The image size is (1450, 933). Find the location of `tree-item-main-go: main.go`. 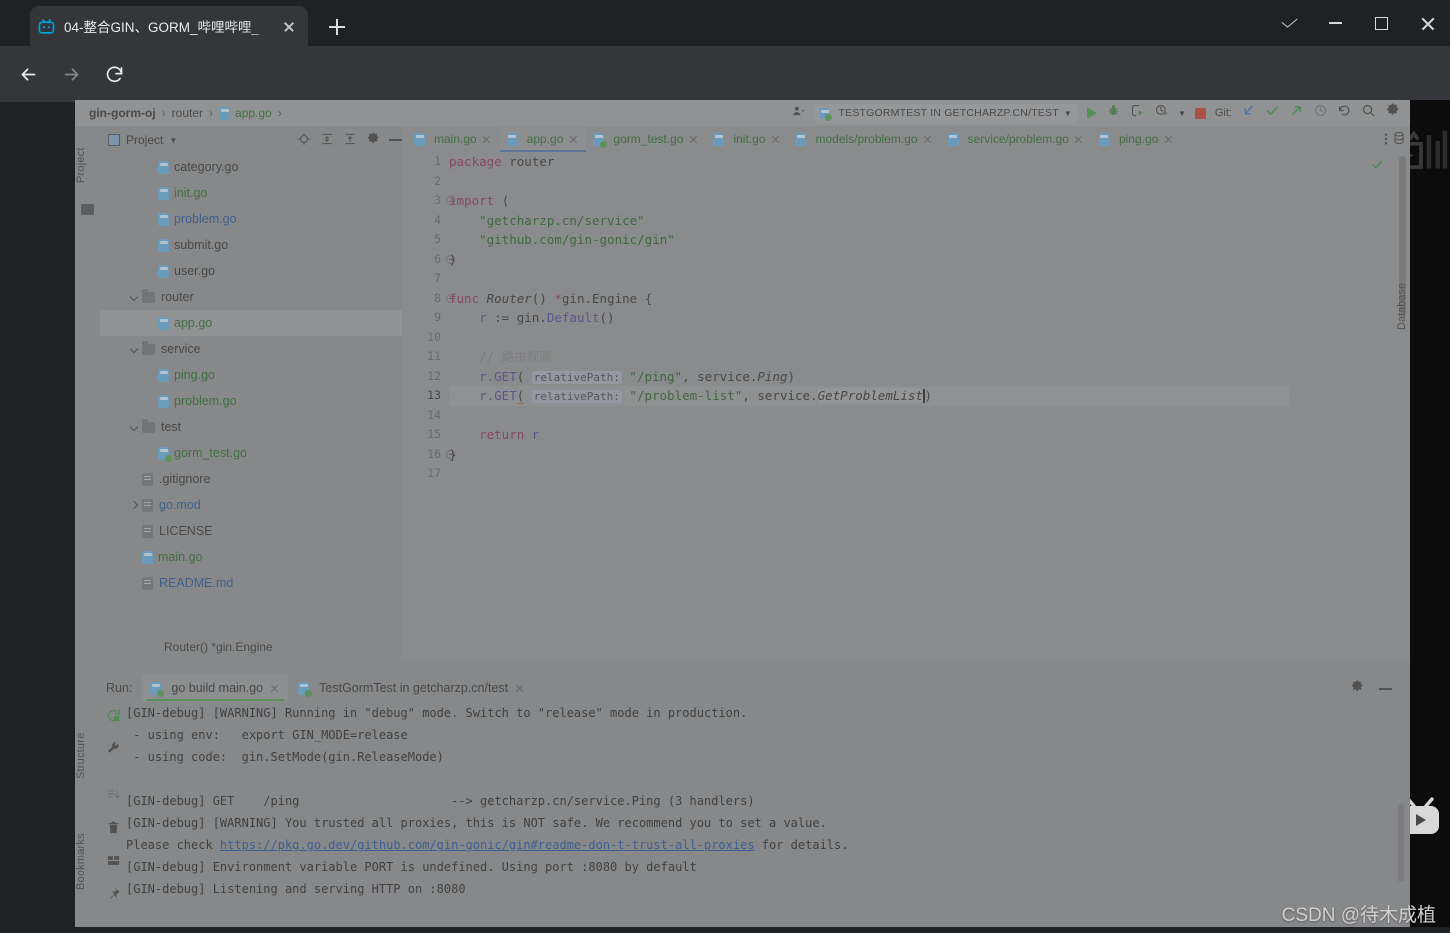

tree-item-main-go: main.go is located at coordinates (255, 557).